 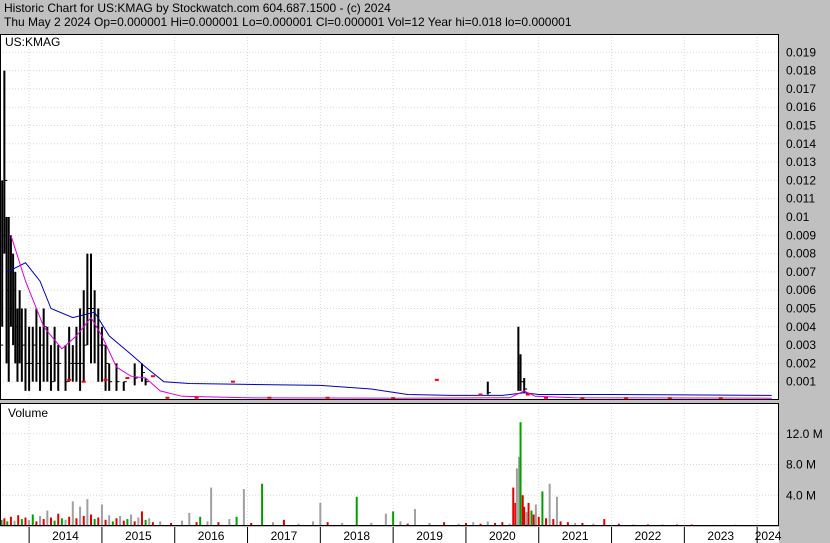 What do you see at coordinates (429, 536) in the screenshot?
I see `year-label: 2019` at bounding box center [429, 536].